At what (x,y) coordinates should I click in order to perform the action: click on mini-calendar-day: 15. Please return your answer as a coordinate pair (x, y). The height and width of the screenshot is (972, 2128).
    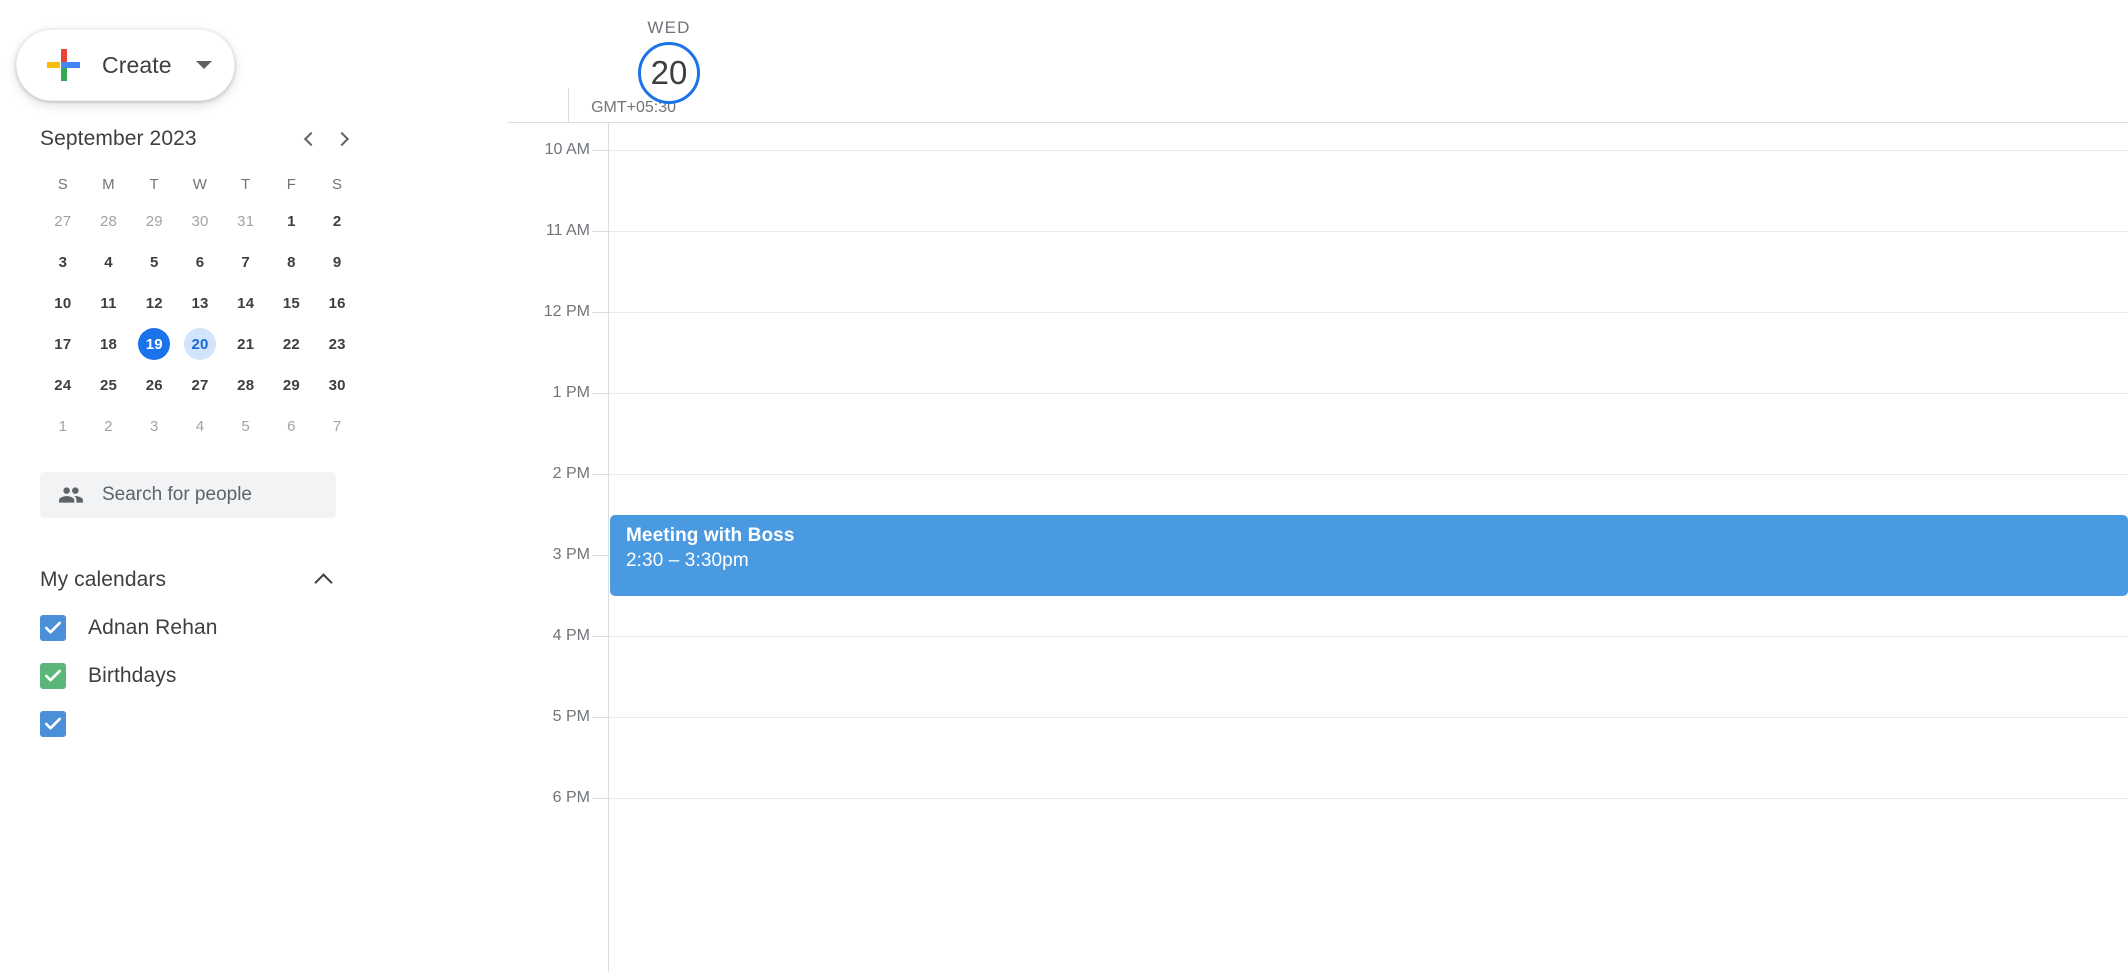
    Looking at the image, I should click on (292, 303).